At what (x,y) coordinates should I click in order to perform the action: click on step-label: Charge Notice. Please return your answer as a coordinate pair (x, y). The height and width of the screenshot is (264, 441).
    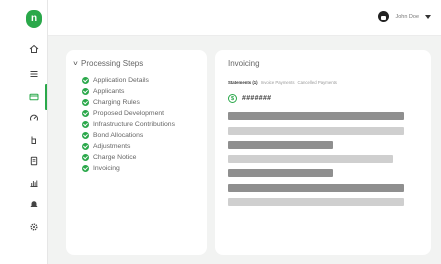
    Looking at the image, I should click on (115, 157).